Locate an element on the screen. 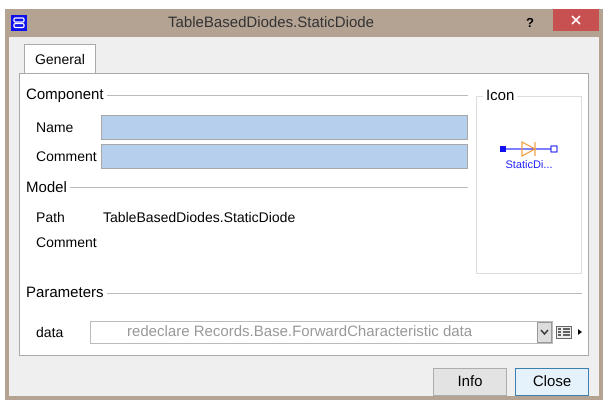  section-heading: Parameters is located at coordinates (65, 293).